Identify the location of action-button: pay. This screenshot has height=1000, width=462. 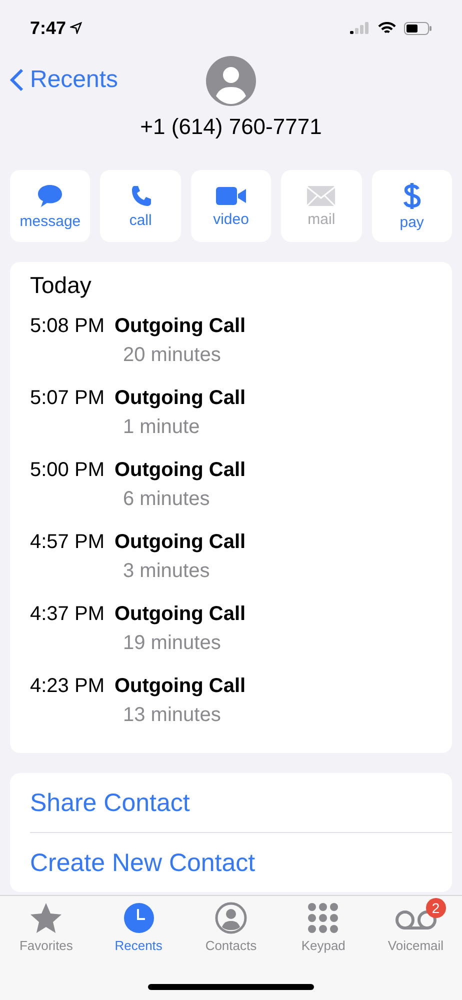
(412, 206).